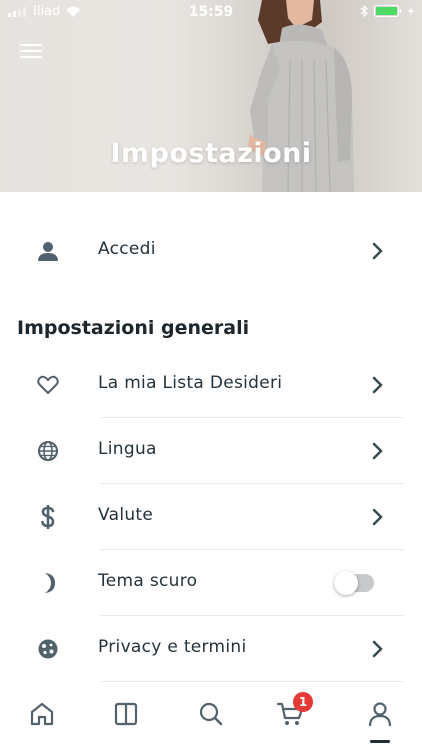 Image resolution: width=422 pixels, height=750 pixels. I want to click on dark-theme-toggle, so click(354, 583).